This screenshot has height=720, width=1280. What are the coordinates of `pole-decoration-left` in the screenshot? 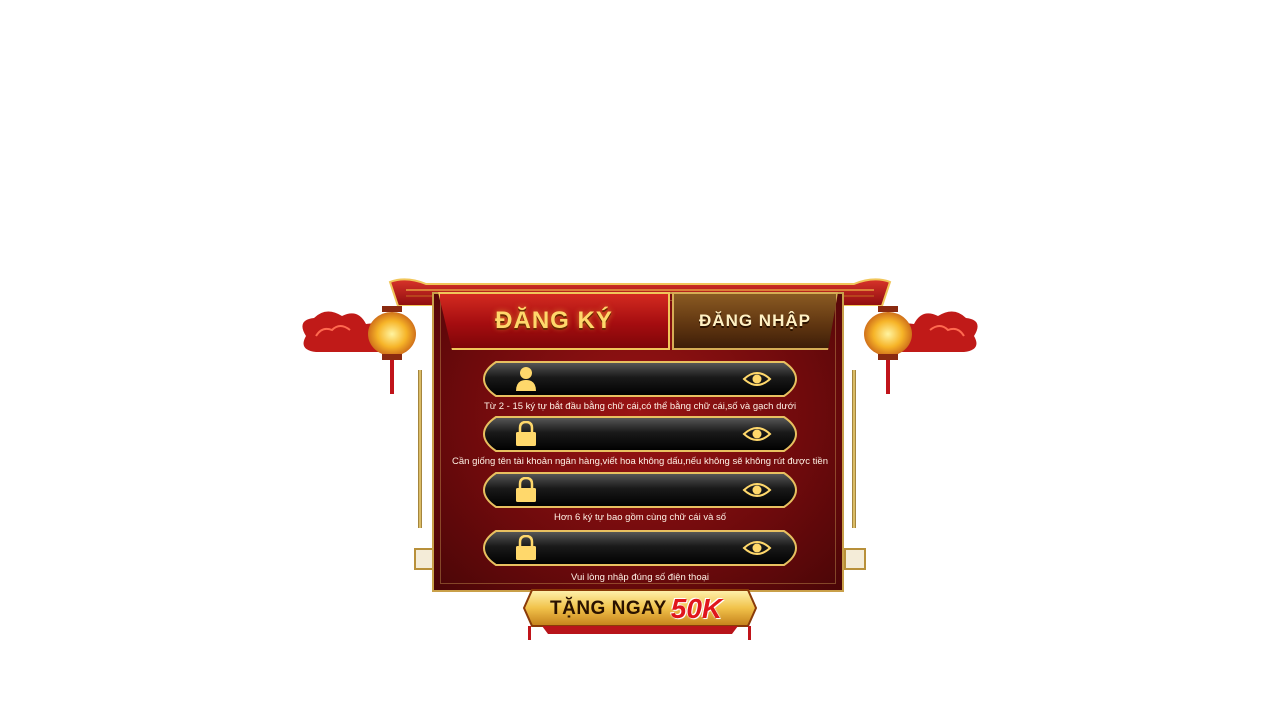 It's located at (420, 449).